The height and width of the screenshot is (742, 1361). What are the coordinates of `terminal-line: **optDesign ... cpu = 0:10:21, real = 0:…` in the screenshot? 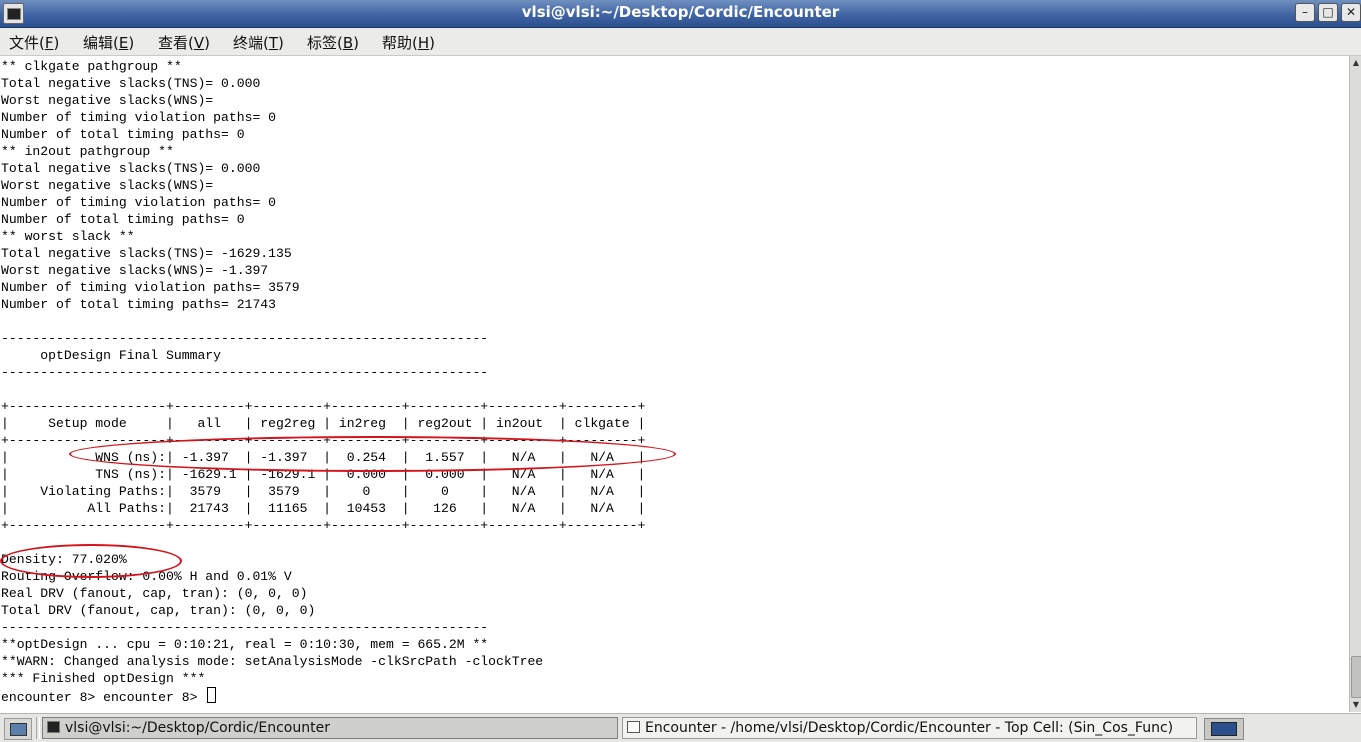 It's located at (245, 644).